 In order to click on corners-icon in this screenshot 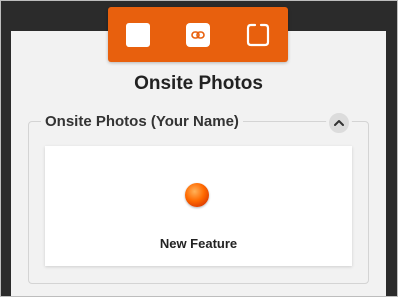, I will do `click(258, 35)`.